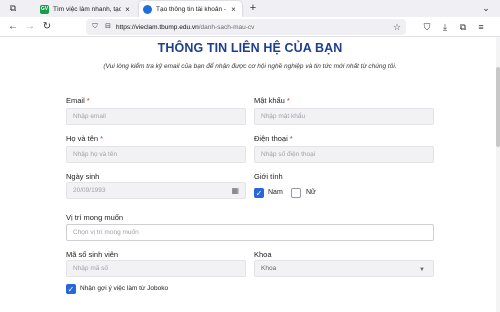 The height and width of the screenshot is (312, 500). I want to click on tab-list-icon: ⧉, so click(13, 8).